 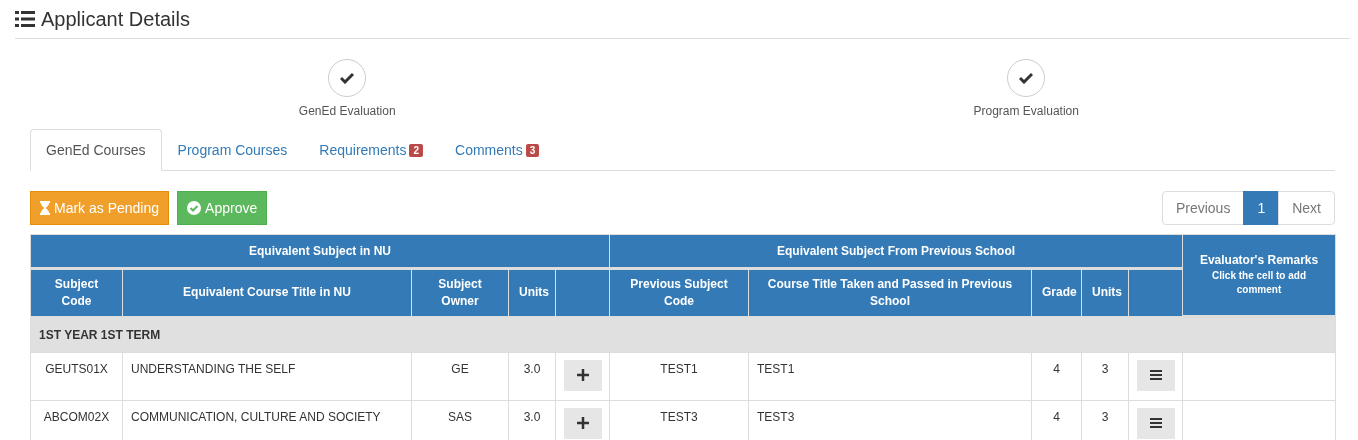 What do you see at coordinates (76, 292) in the screenshot?
I see `column-header: Subject Code` at bounding box center [76, 292].